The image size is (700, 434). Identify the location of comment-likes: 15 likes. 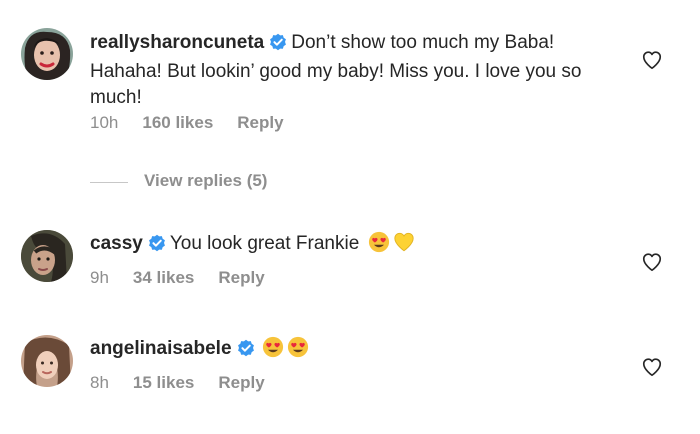
(163, 382).